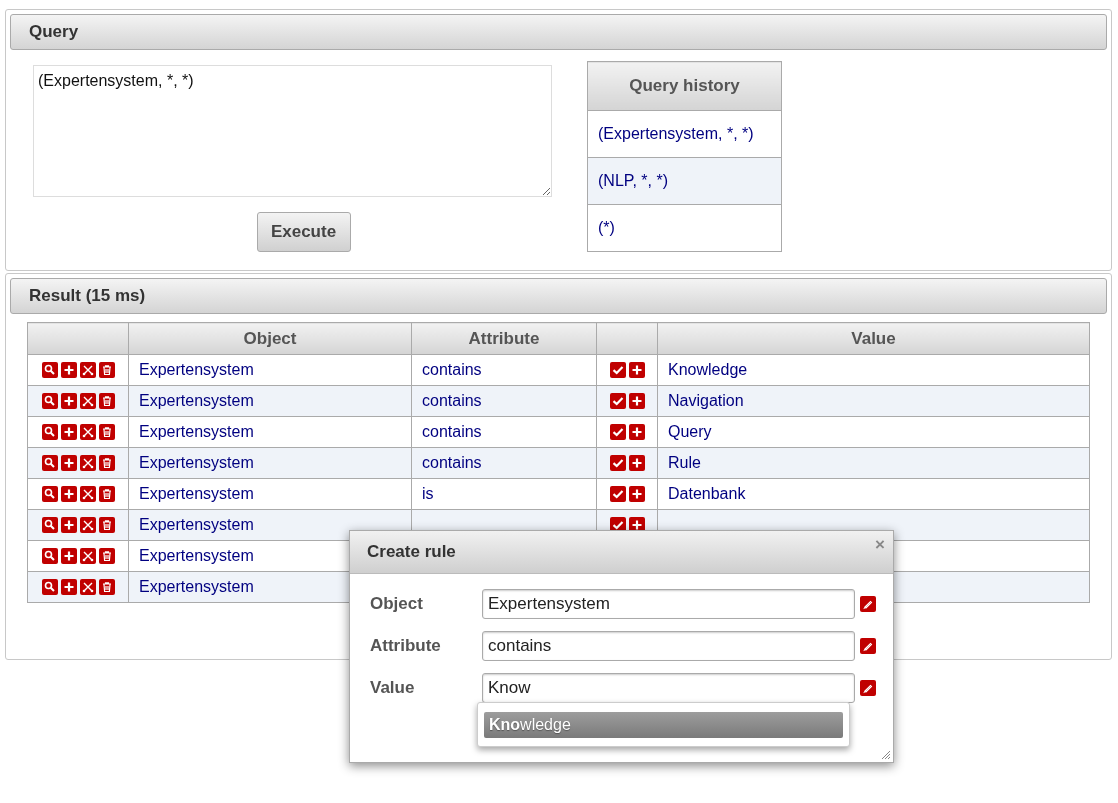  Describe the element at coordinates (558, 296) in the screenshot. I see `panel-header: Result (15 ms)` at that location.